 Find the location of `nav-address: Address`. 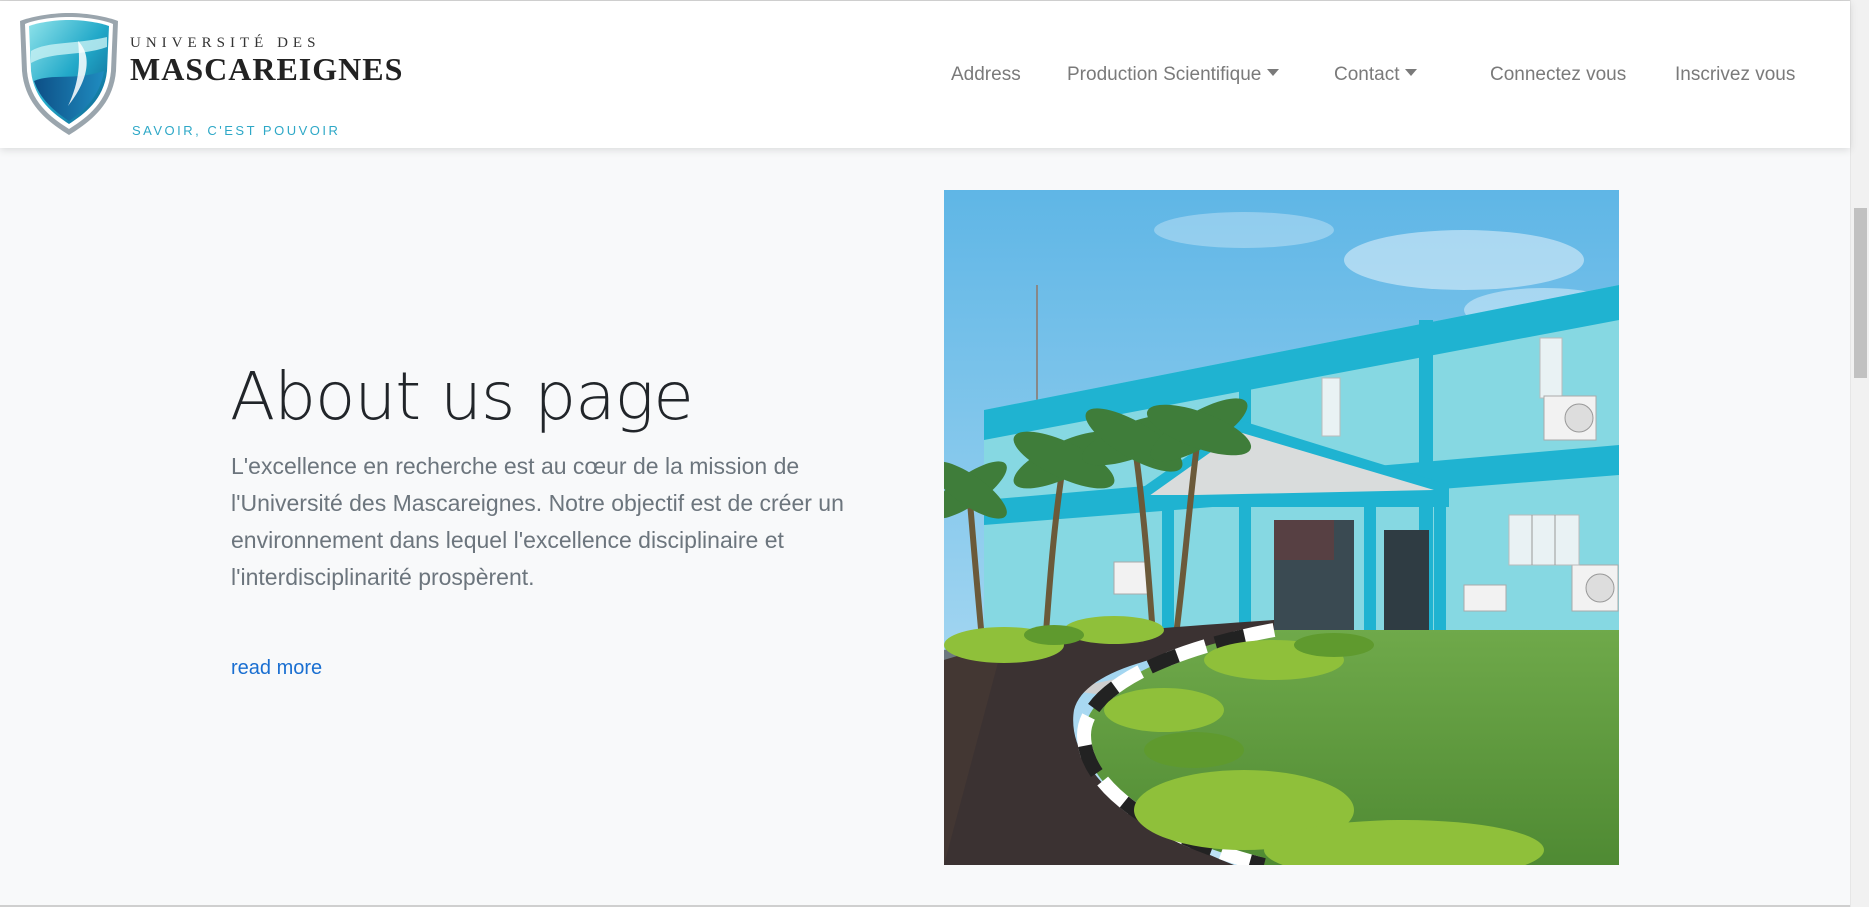

nav-address: Address is located at coordinates (986, 75).